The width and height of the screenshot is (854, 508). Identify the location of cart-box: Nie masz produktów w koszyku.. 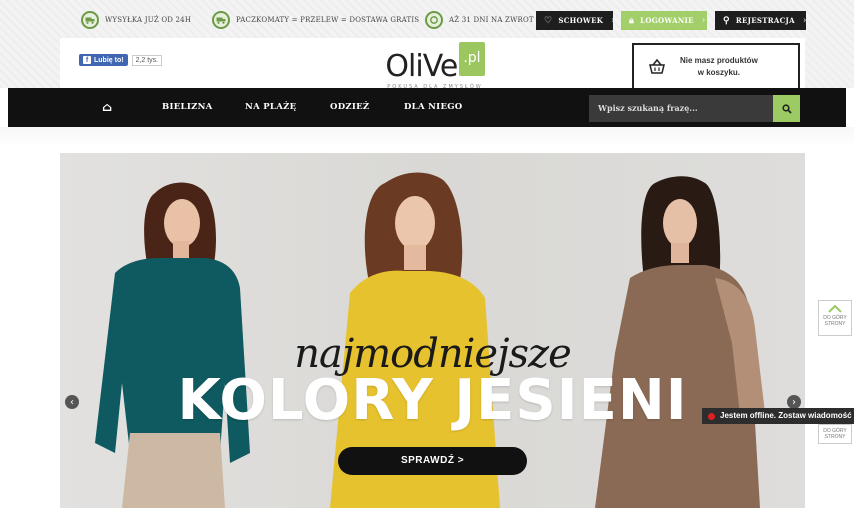
(716, 66).